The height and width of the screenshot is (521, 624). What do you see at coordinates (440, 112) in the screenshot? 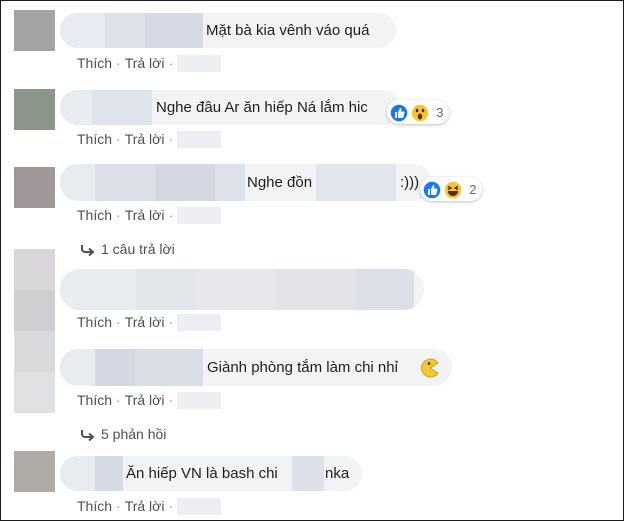
I see `reaction-count: 3` at bounding box center [440, 112].